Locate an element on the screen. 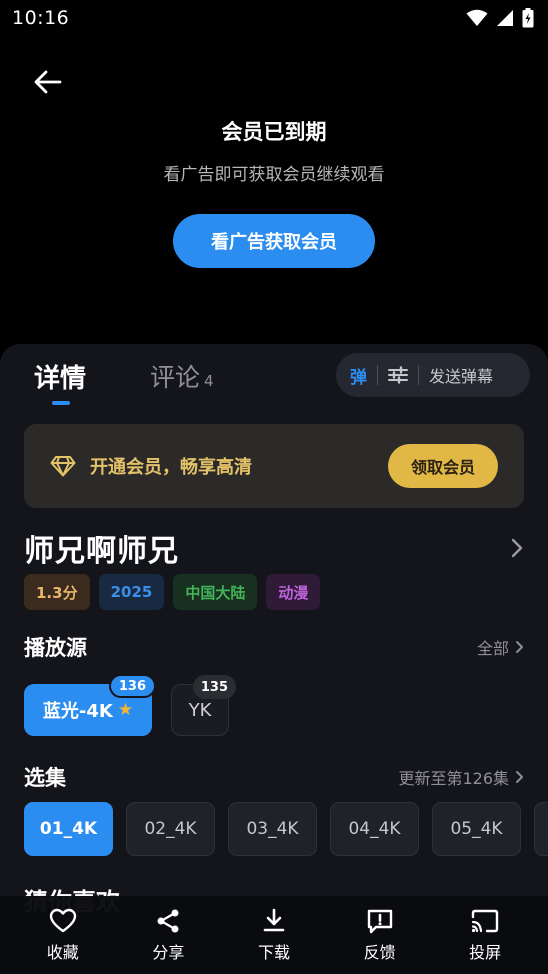 This screenshot has height=974, width=548. status-icons is located at coordinates (500, 18).